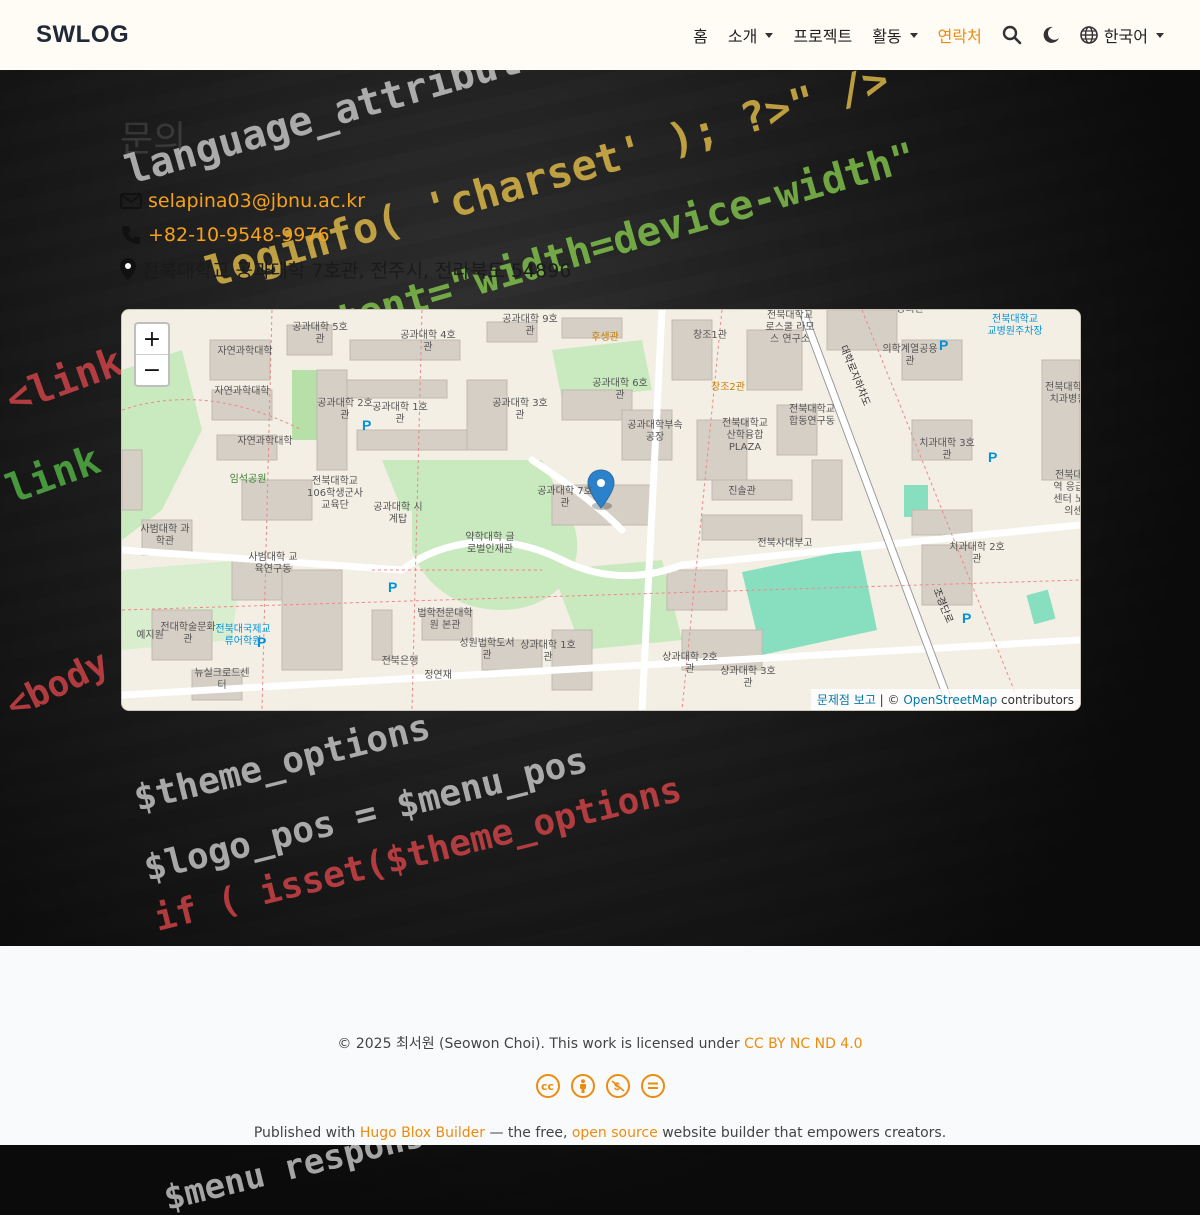 The image size is (1200, 1215). Describe the element at coordinates (812, 415) in the screenshot. I see `map-place-label: 전북대학교 합동연구동` at that location.